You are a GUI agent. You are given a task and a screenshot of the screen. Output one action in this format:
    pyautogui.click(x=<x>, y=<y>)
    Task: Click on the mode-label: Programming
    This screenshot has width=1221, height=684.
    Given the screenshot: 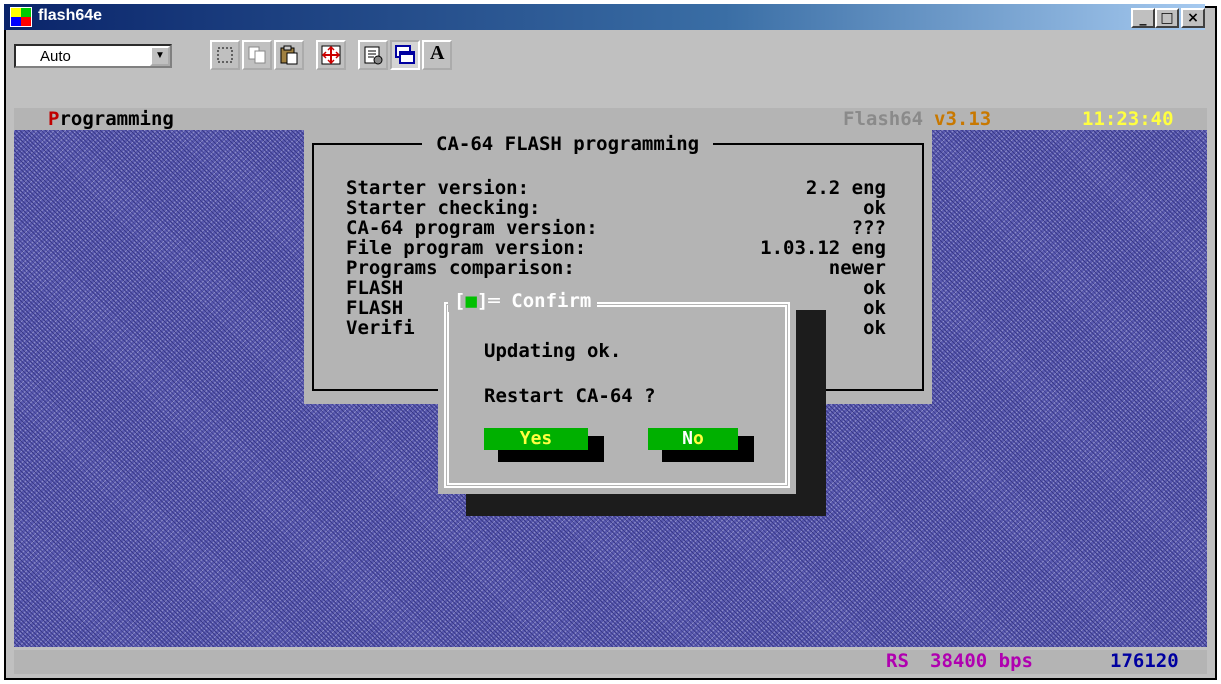 What is the action you would take?
    pyautogui.click(x=111, y=119)
    